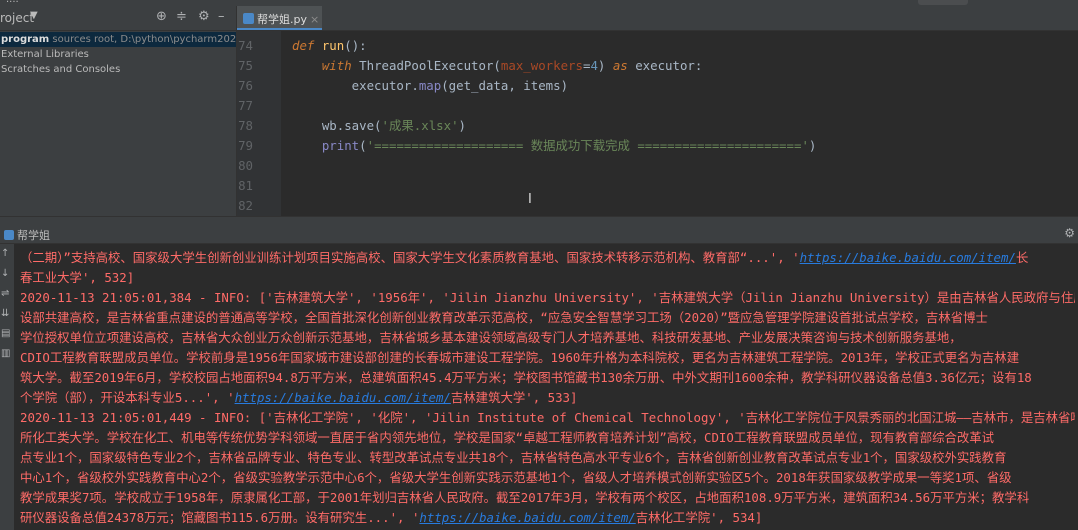  What do you see at coordinates (657, 18) in the screenshot?
I see `editor-tabs: 帮学姐.py ×` at bounding box center [657, 18].